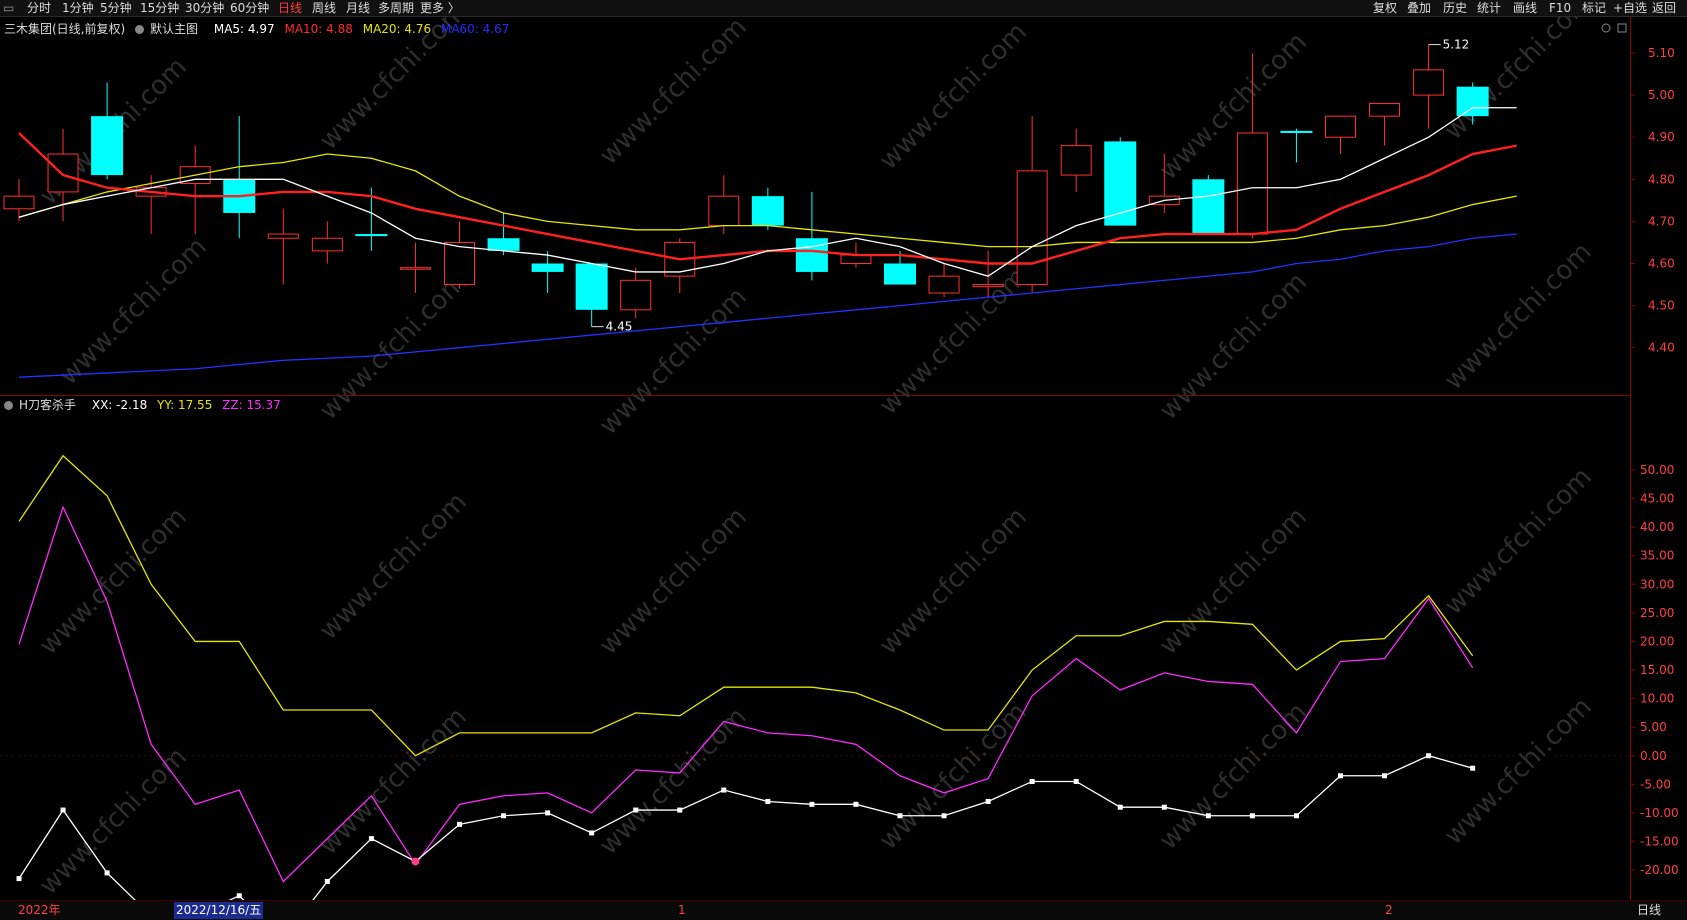  I want to click on indicator-name: H刀客杀手, so click(43, 405).